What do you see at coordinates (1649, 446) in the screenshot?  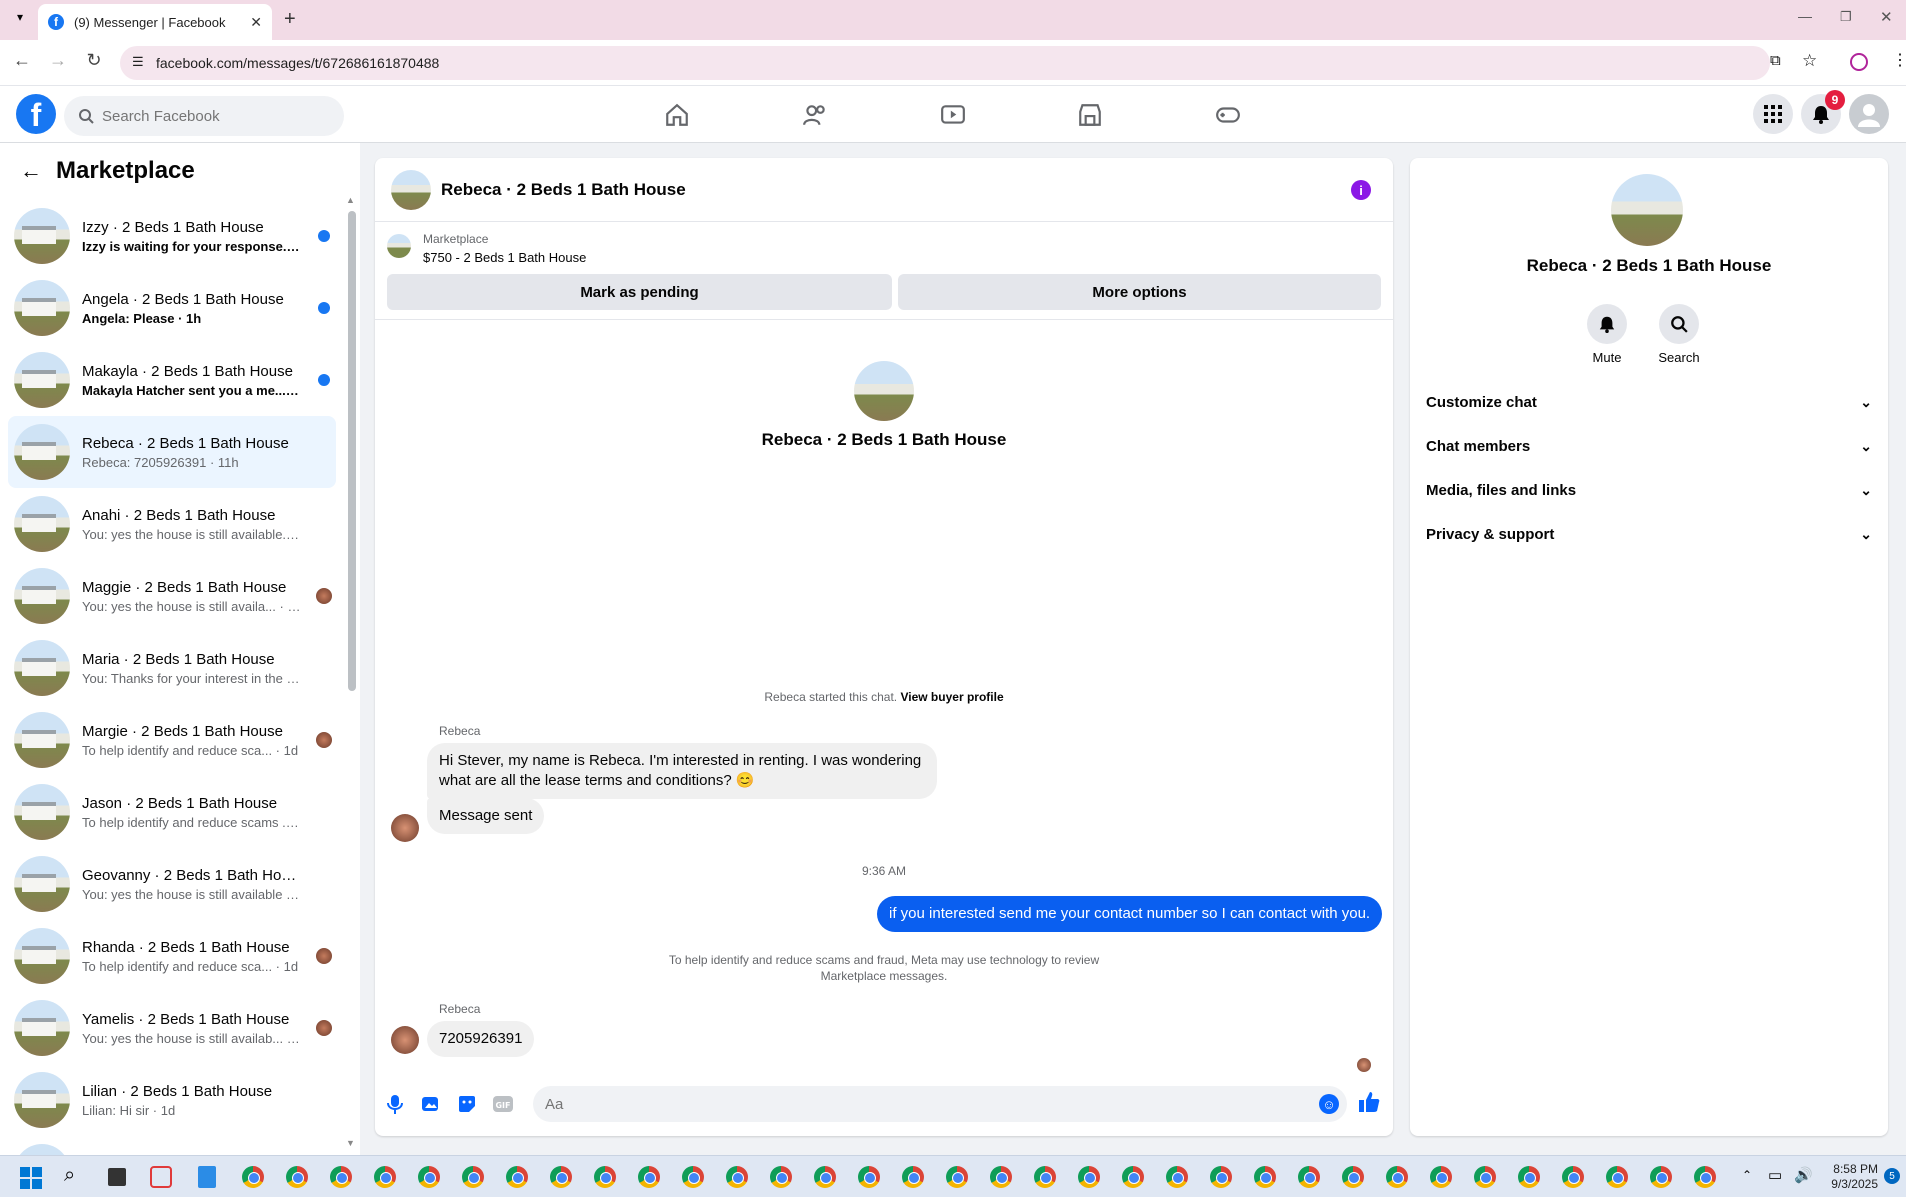 I see `info-section-row: Chat members ⌄` at bounding box center [1649, 446].